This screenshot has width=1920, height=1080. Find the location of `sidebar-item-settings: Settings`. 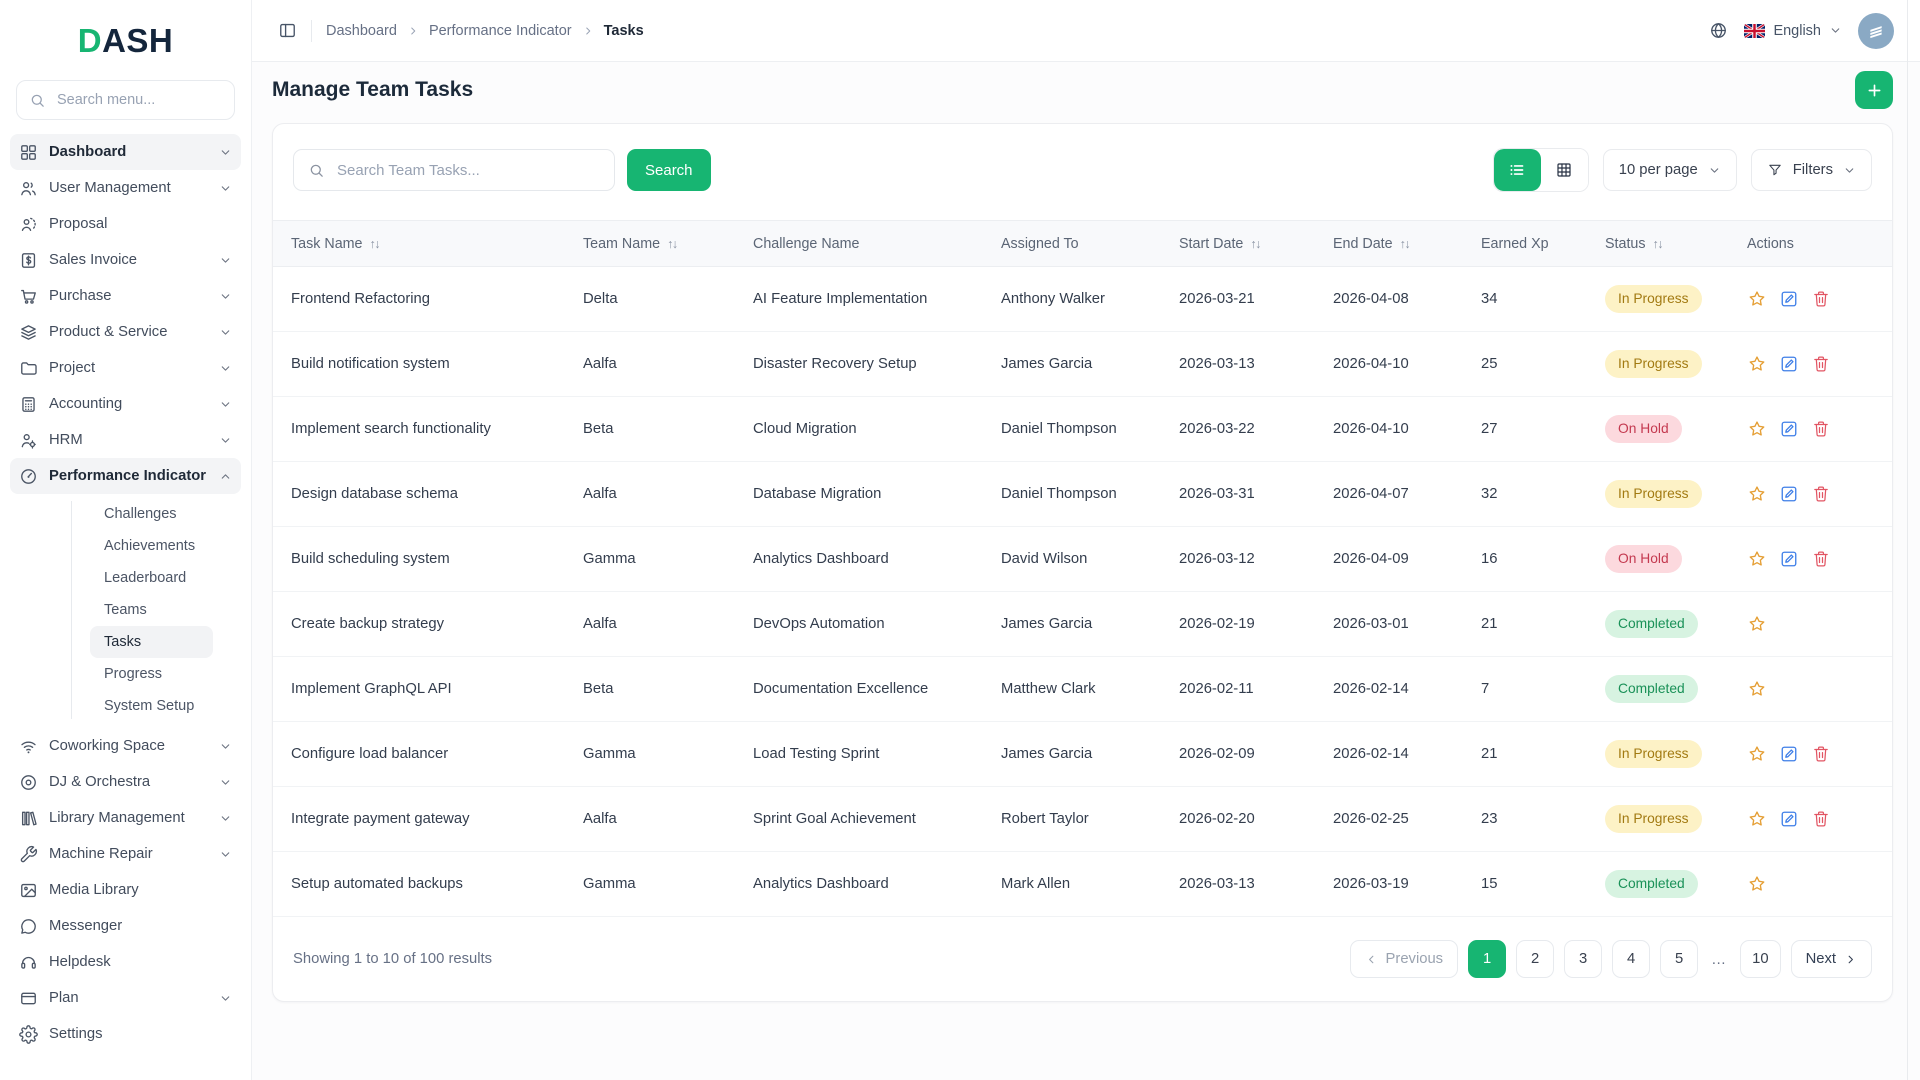

sidebar-item-settings: Settings is located at coordinates (125, 1034).